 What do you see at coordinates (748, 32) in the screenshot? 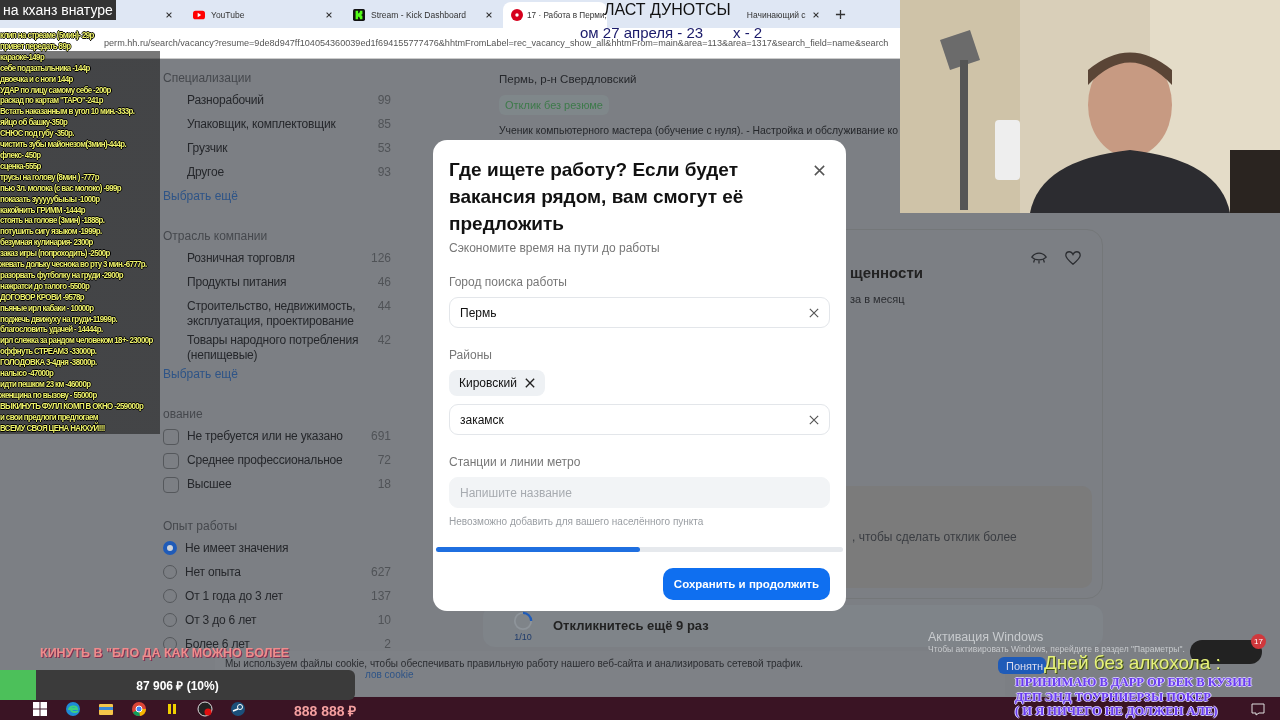
I see `date-overlay: х - 2` at bounding box center [748, 32].